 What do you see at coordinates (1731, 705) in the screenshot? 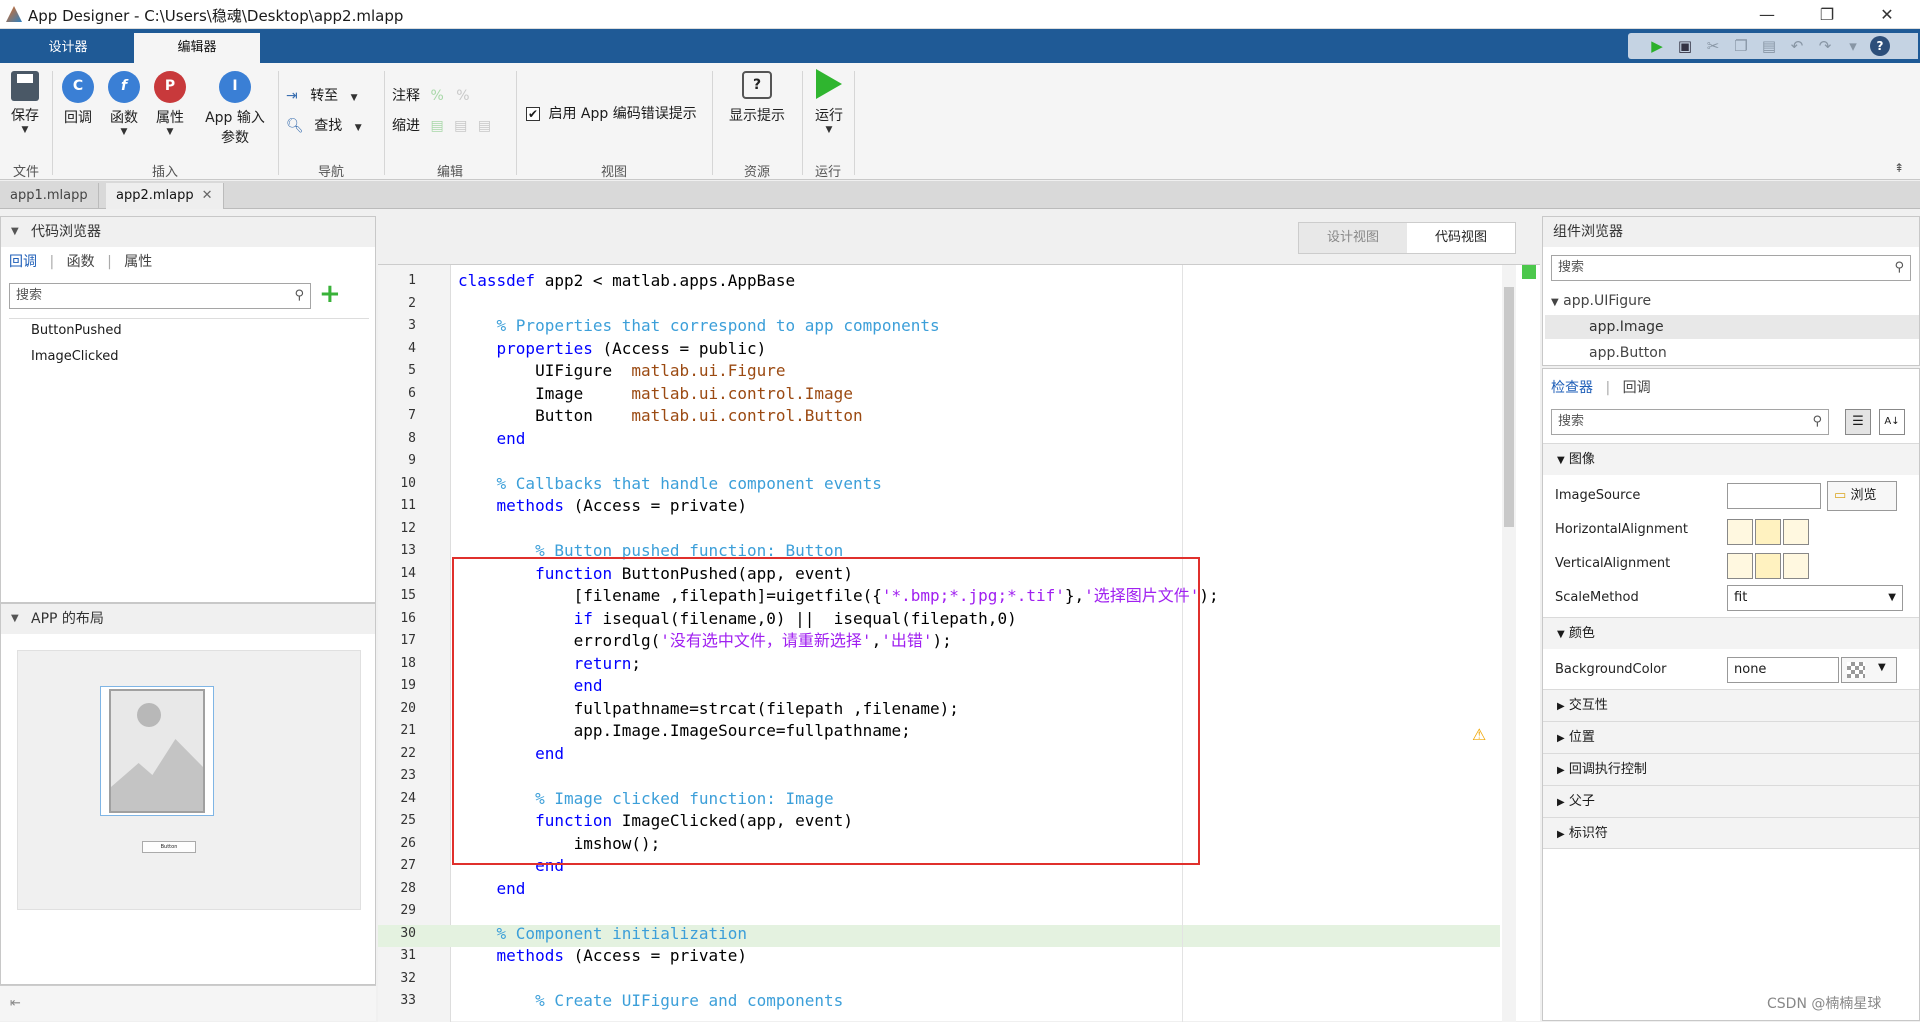
I see `section-interactivity: ▶ 交互性` at bounding box center [1731, 705].